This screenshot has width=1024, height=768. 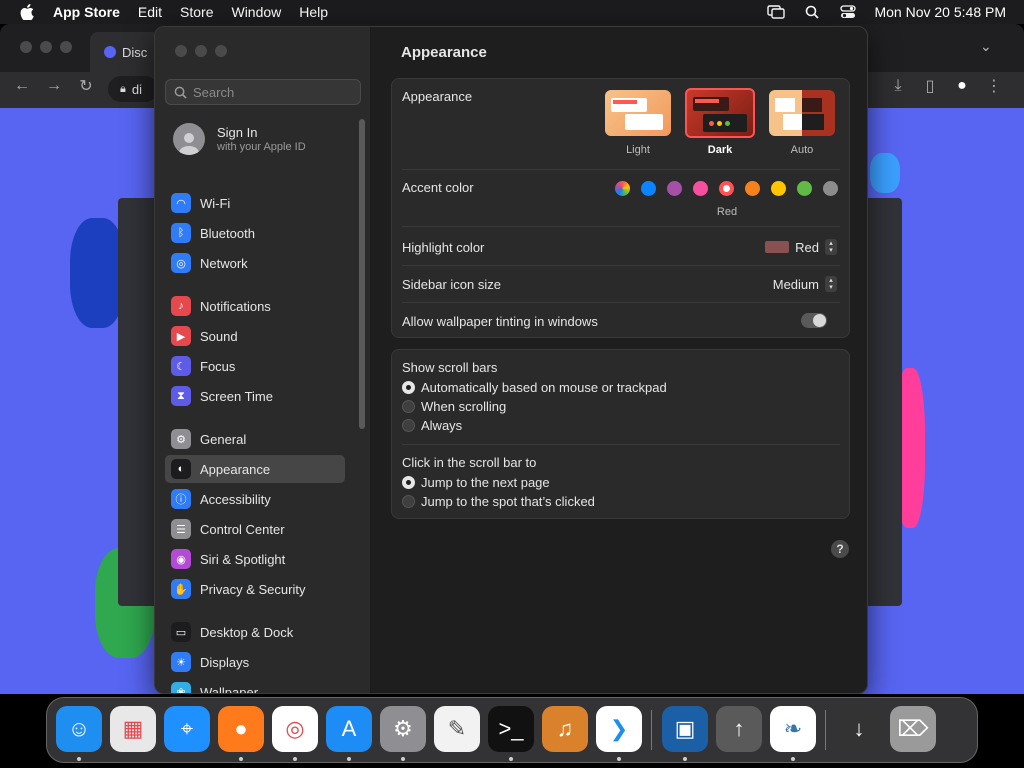 I want to click on reload-icon: ↻, so click(x=86, y=86).